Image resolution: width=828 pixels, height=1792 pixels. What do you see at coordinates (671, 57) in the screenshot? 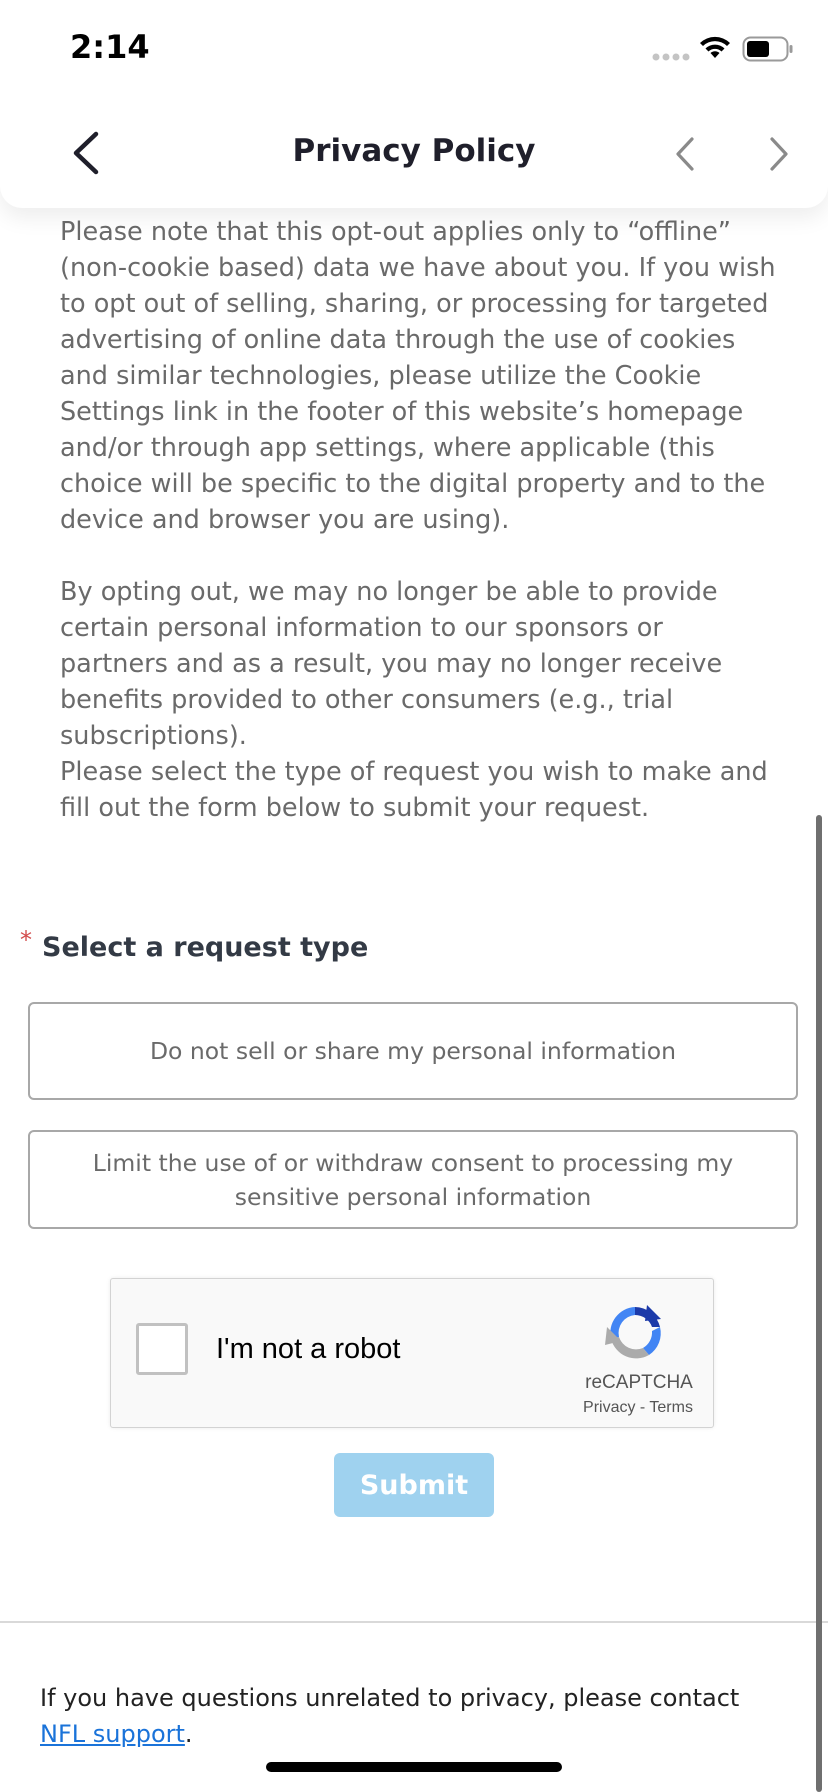
I see `cellular-signal-icon` at bounding box center [671, 57].